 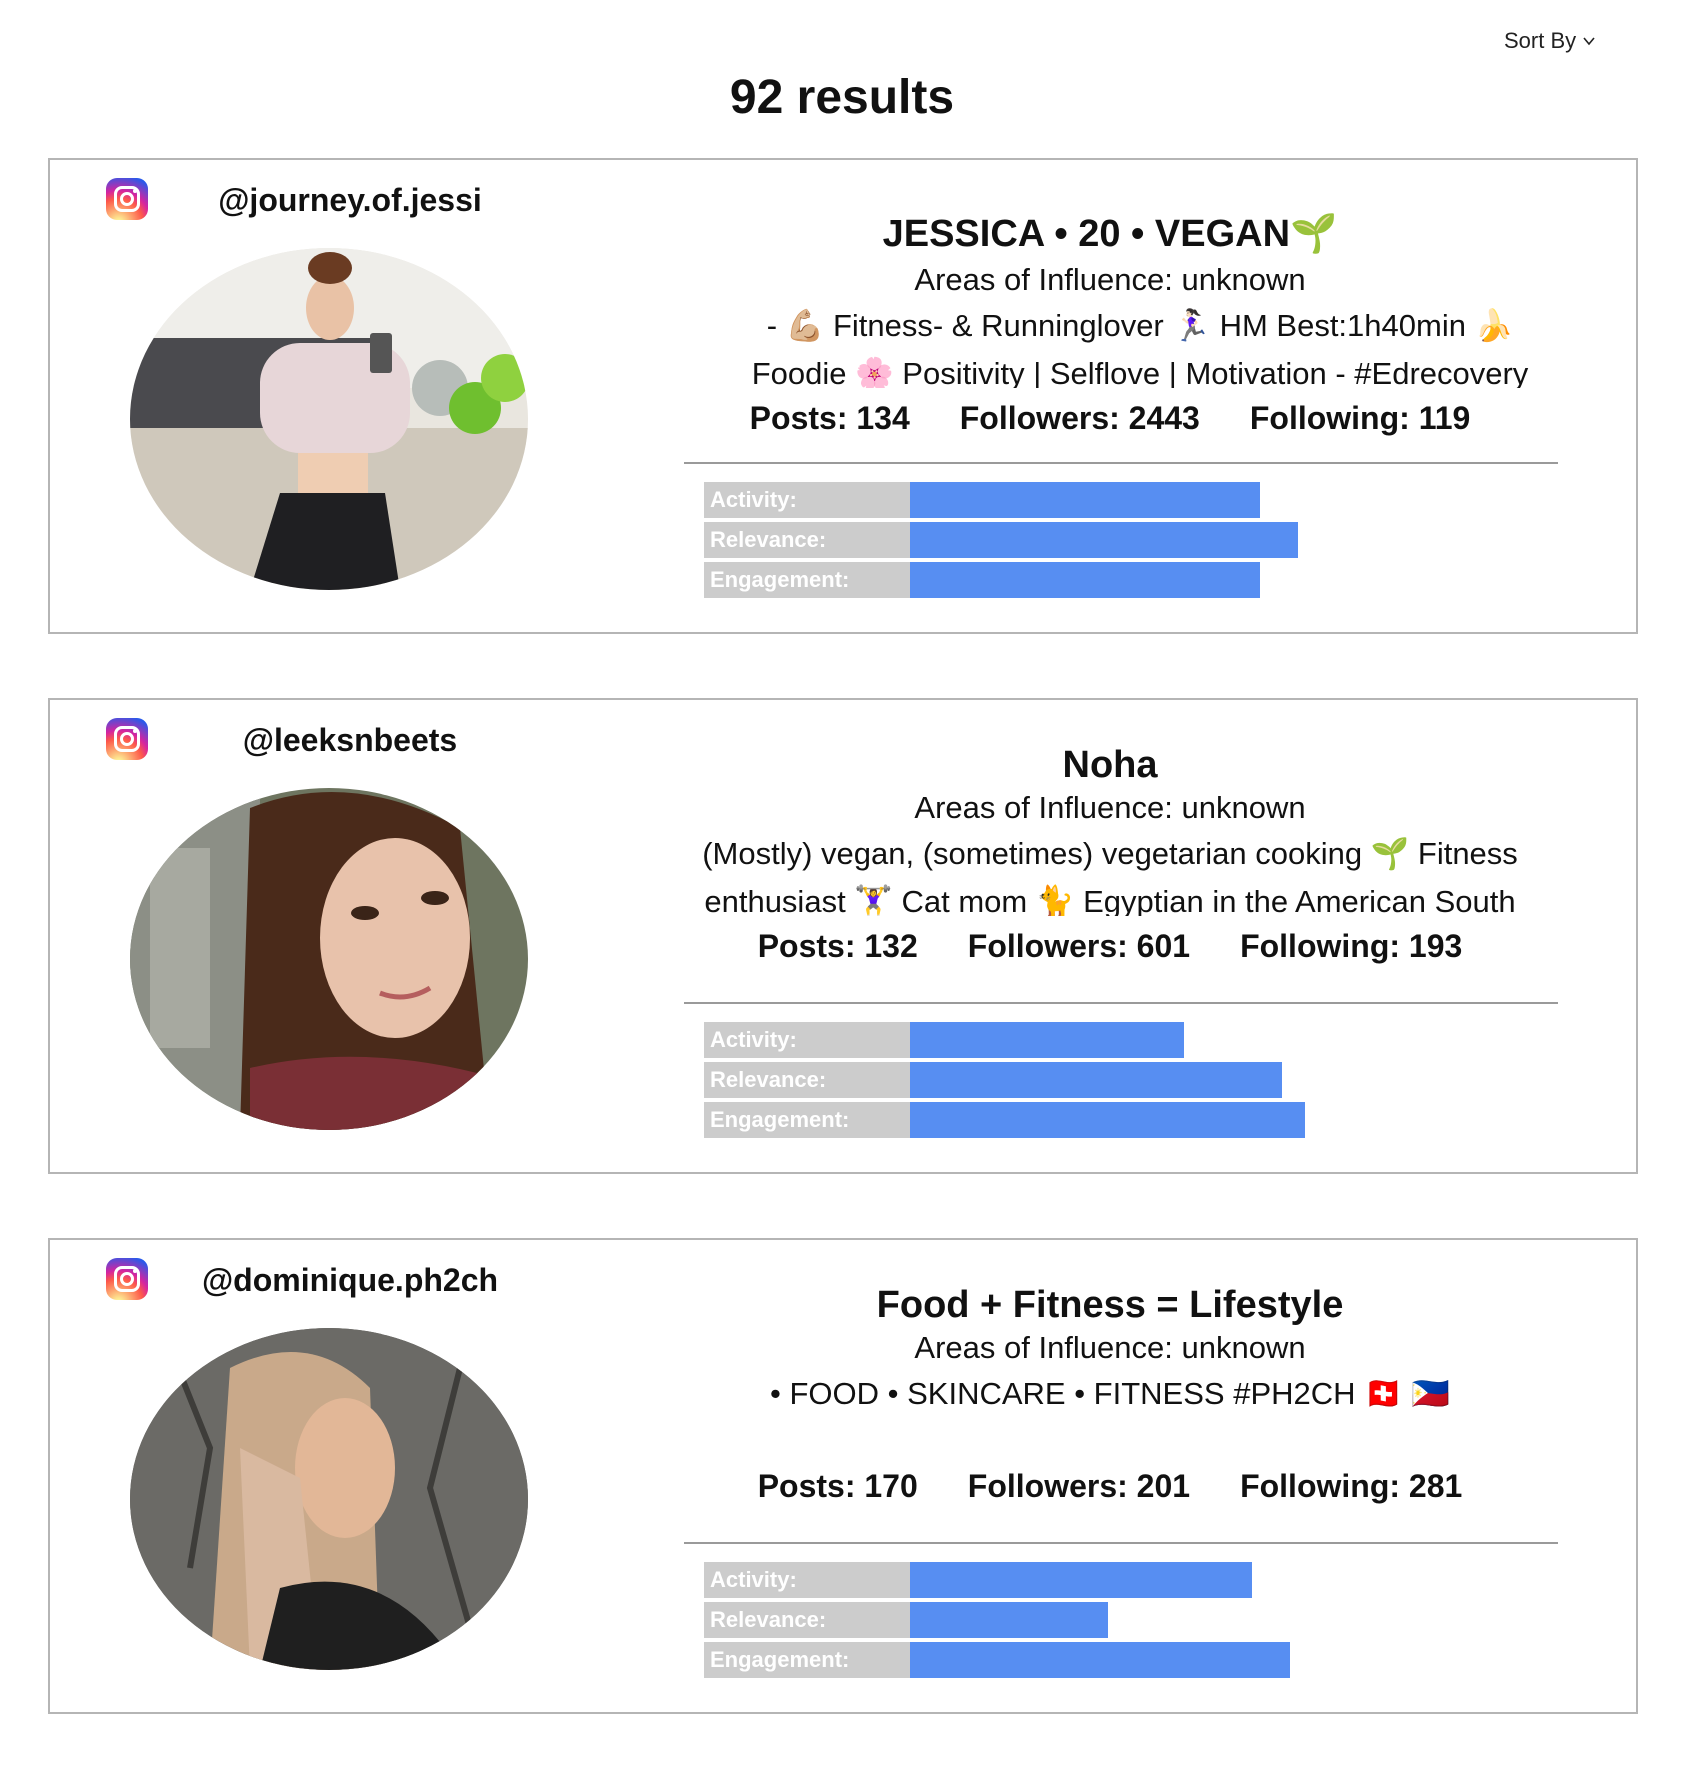 What do you see at coordinates (1540, 40) in the screenshot?
I see `sort-by-label: Sort By` at bounding box center [1540, 40].